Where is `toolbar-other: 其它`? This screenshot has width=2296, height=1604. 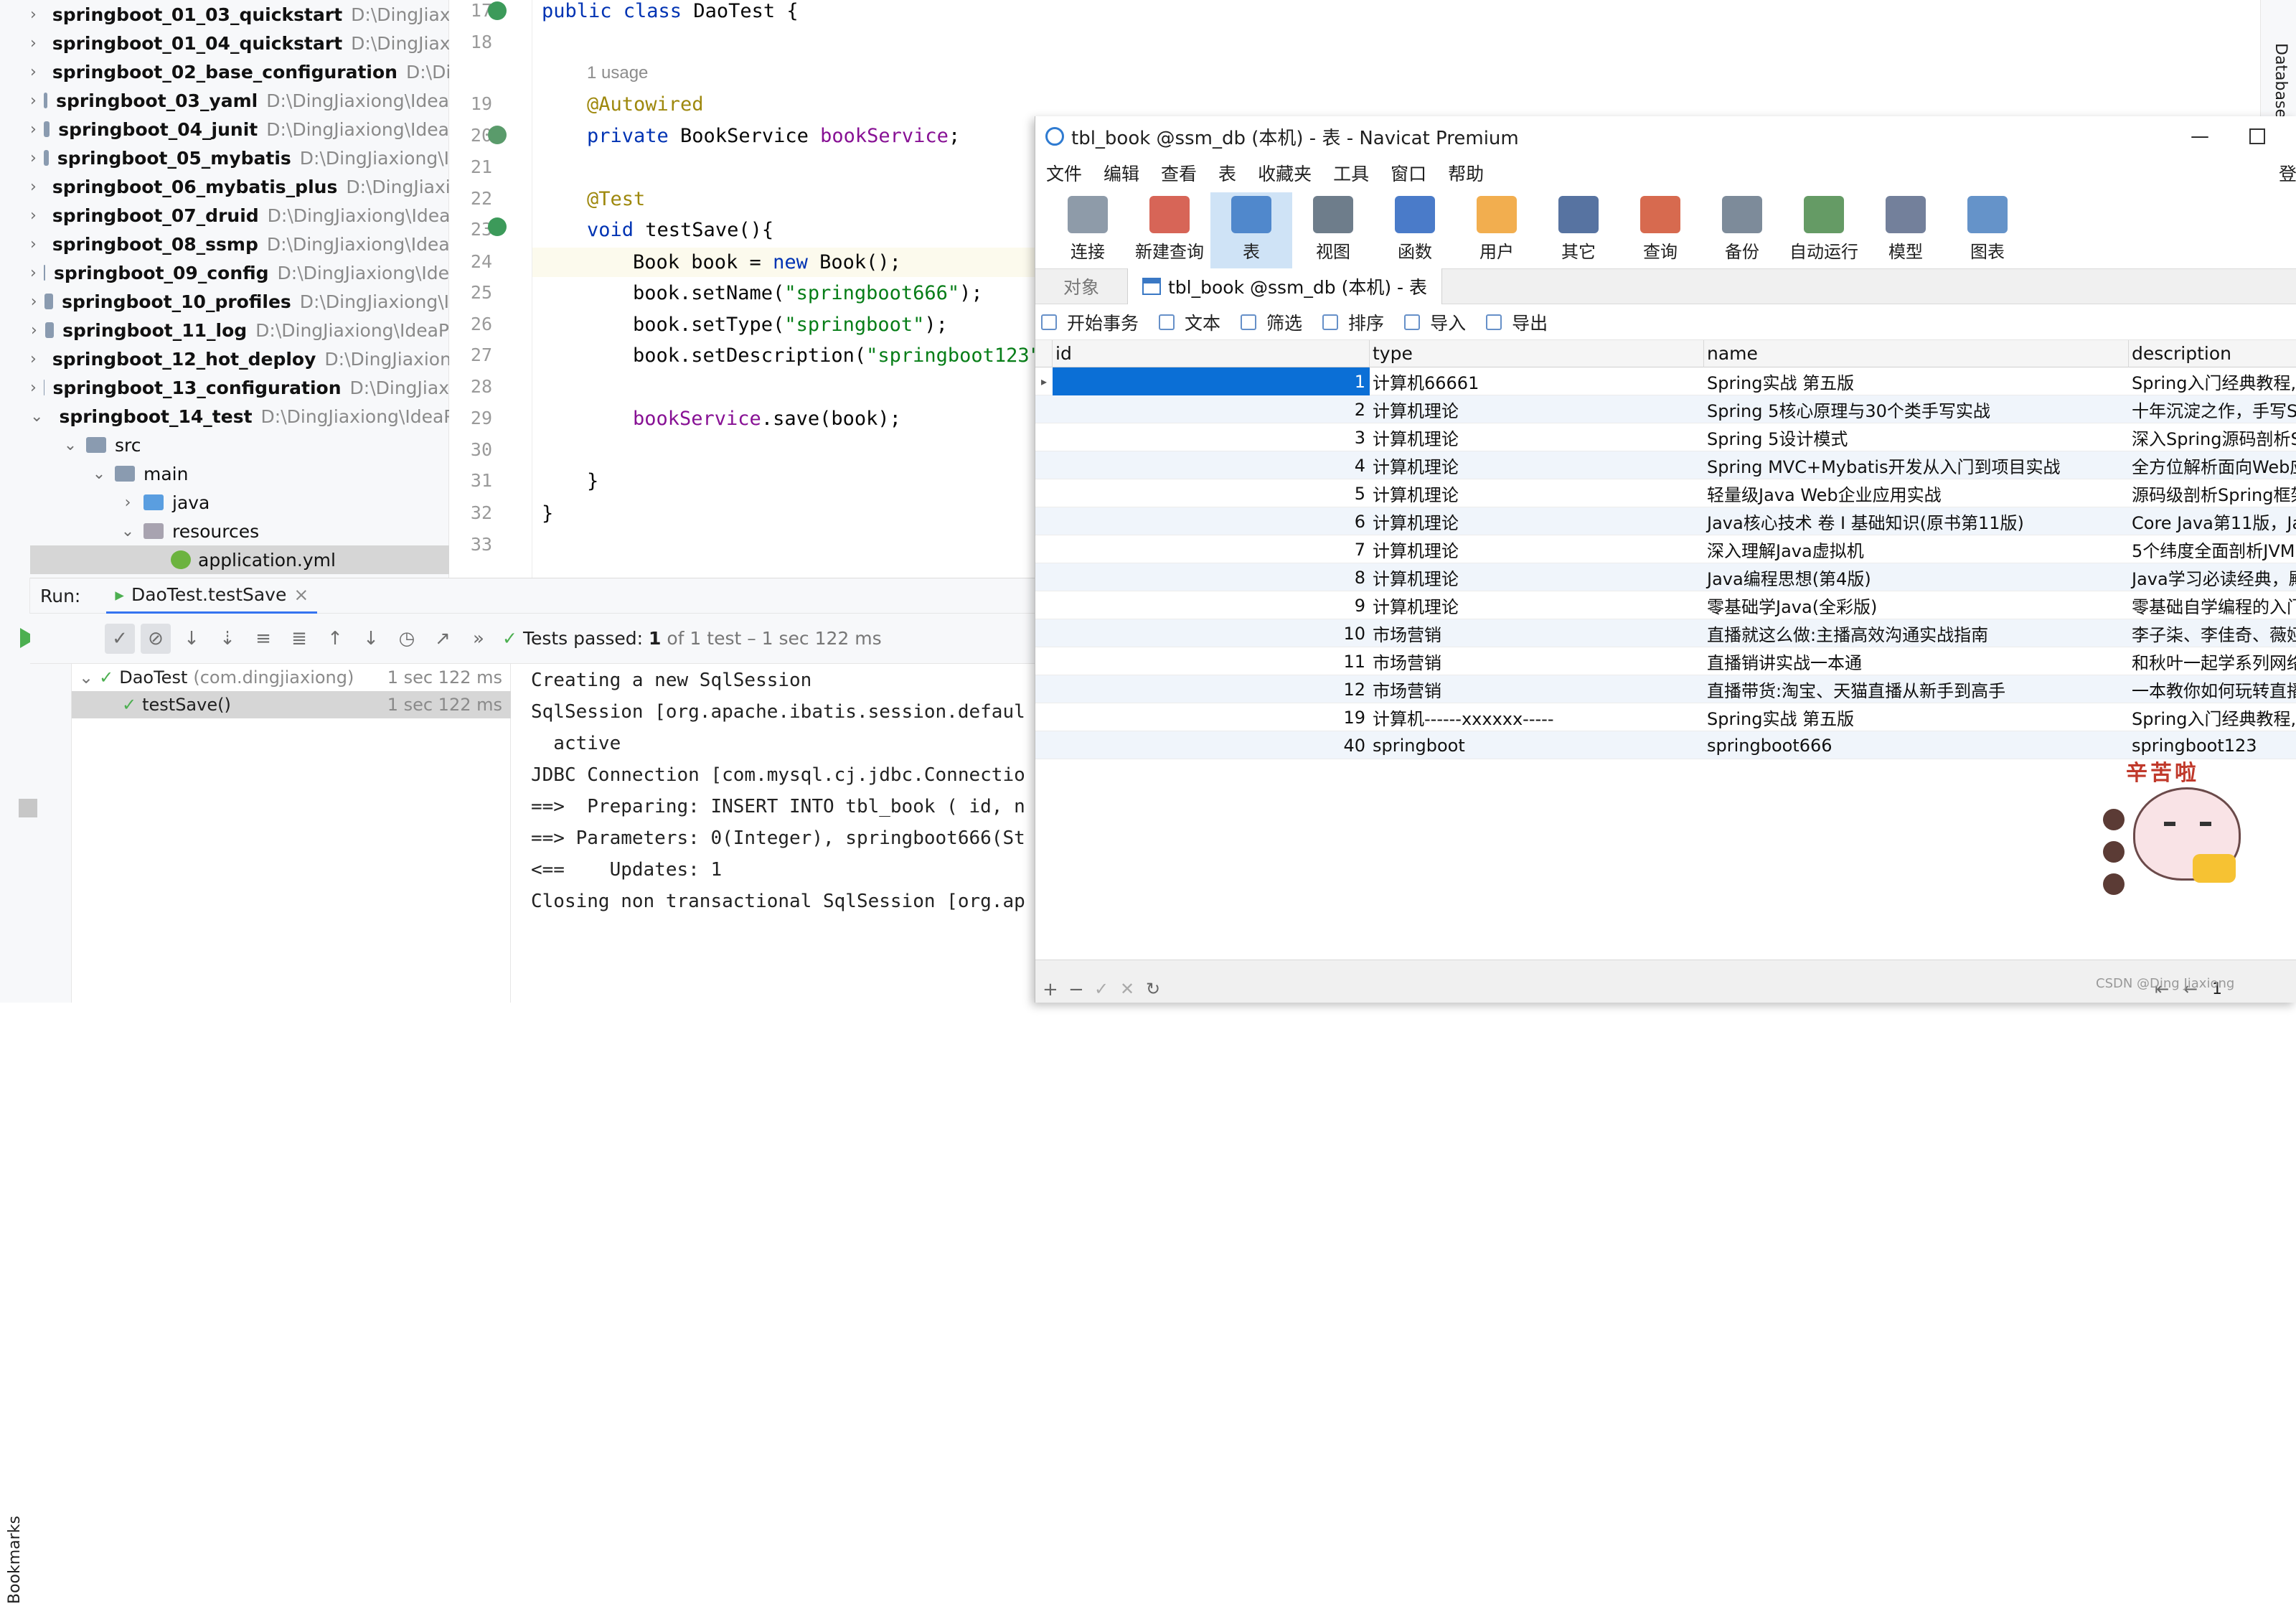 toolbar-other: 其它 is located at coordinates (1578, 230).